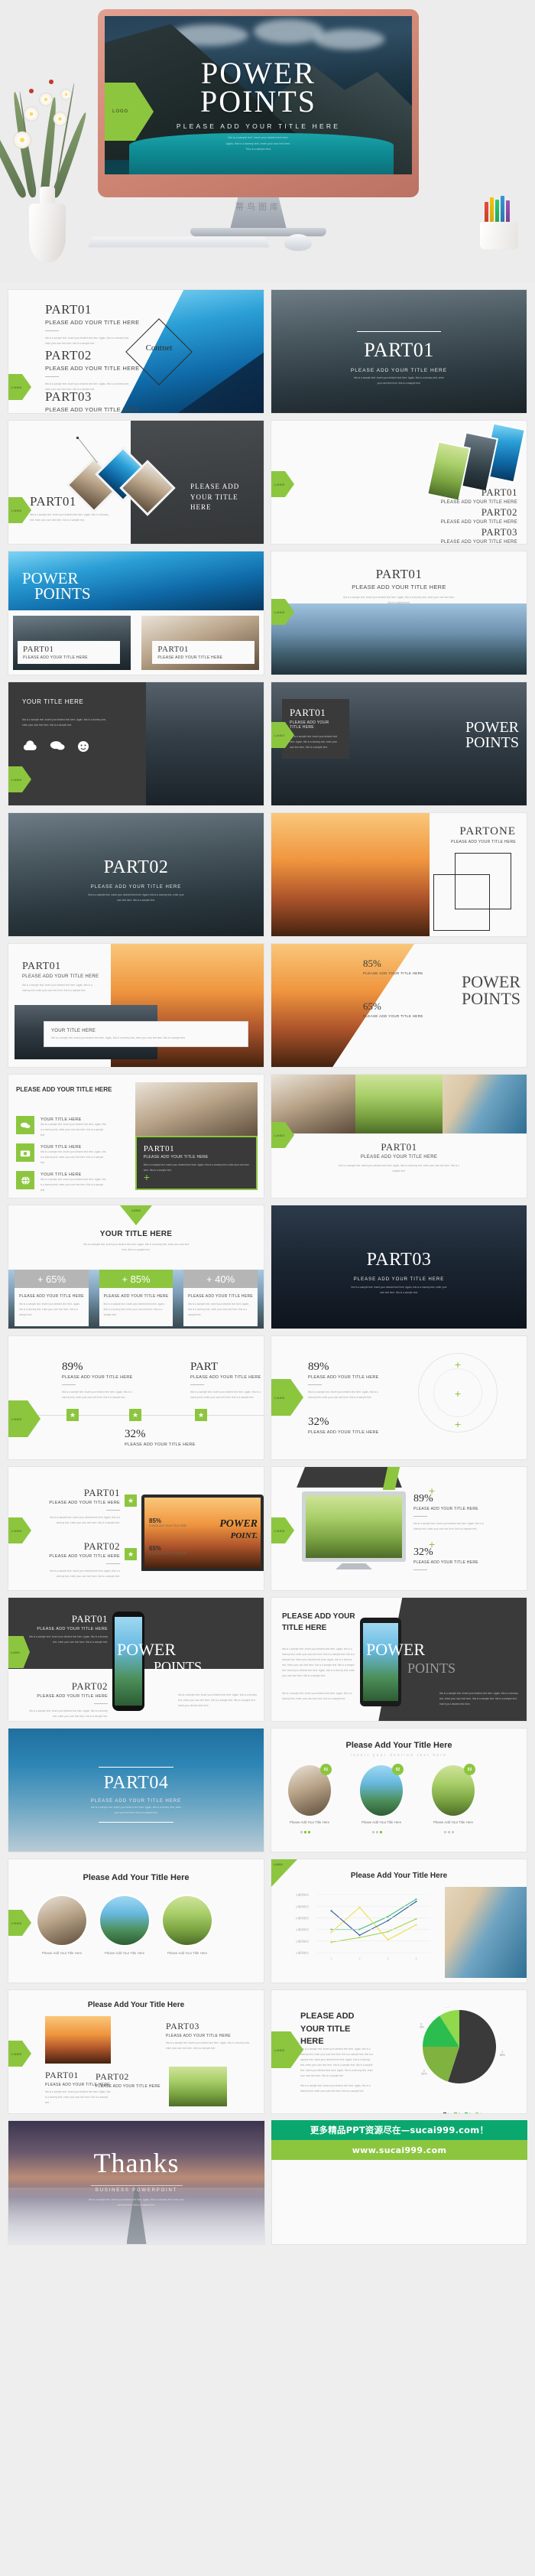  I want to click on slide-title: YOUR TITLE HERE, so click(136, 1234).